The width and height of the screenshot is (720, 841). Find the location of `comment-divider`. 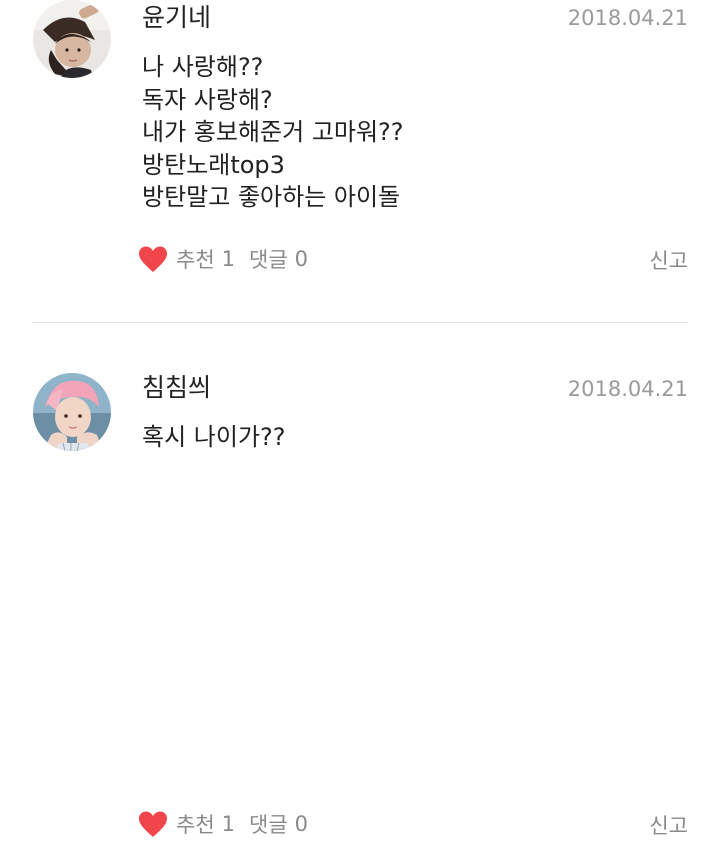

comment-divider is located at coordinates (360, 322).